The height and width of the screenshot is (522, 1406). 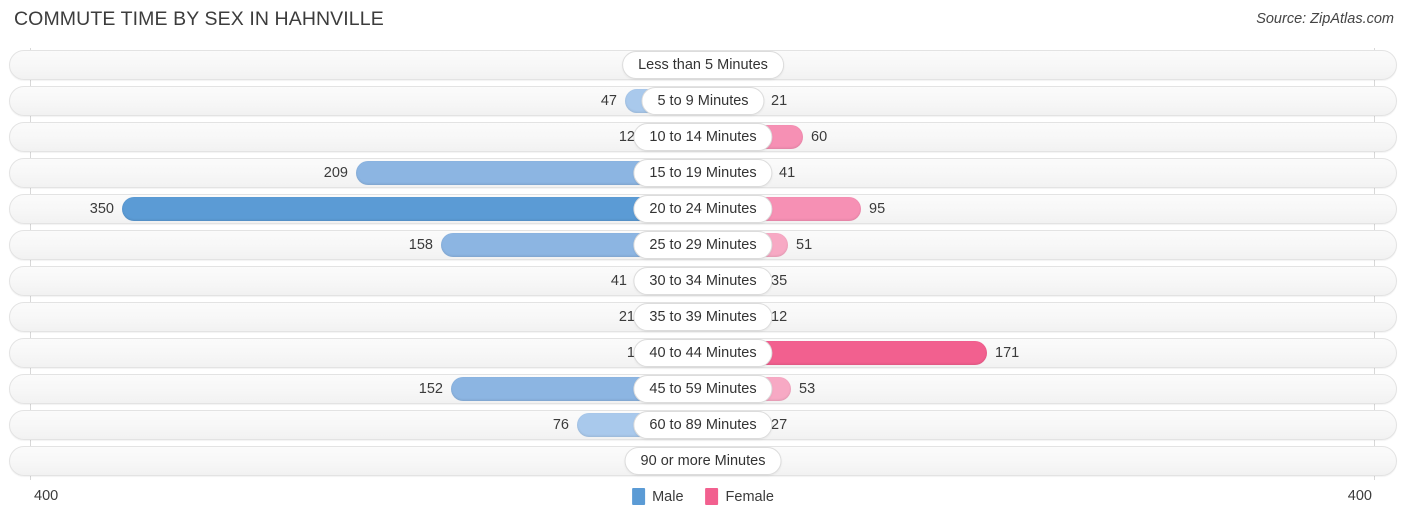 I want to click on chart-legend: Male Female, so click(x=703, y=496).